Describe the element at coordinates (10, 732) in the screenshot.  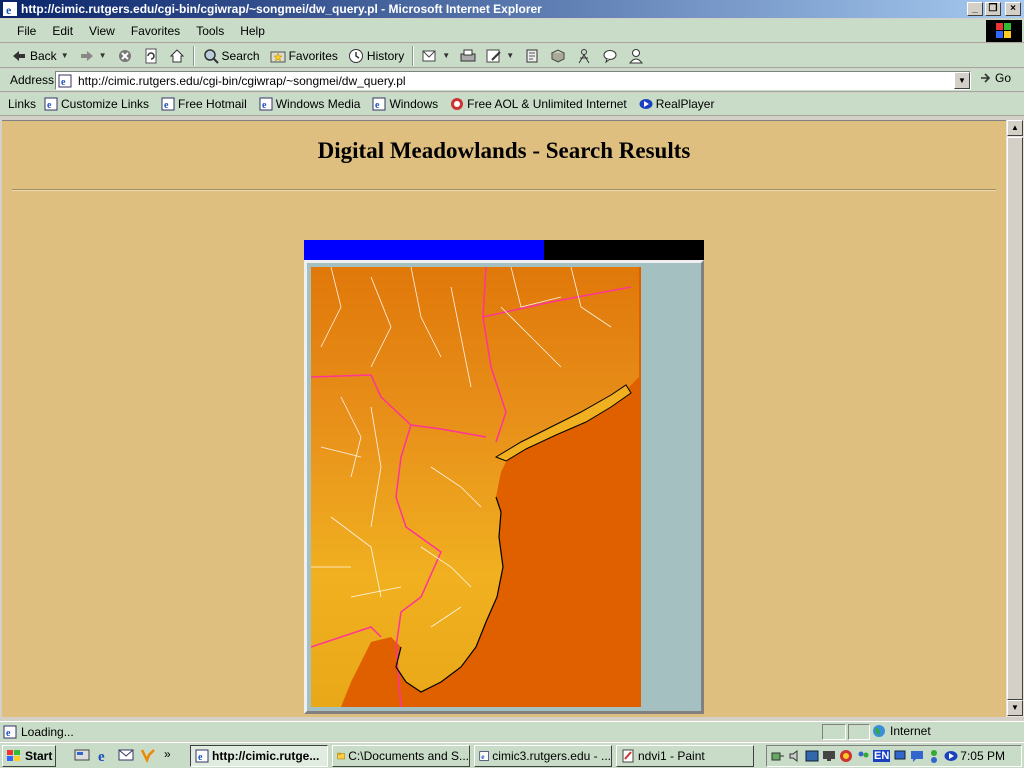
I see `loading-page-icon: e` at that location.